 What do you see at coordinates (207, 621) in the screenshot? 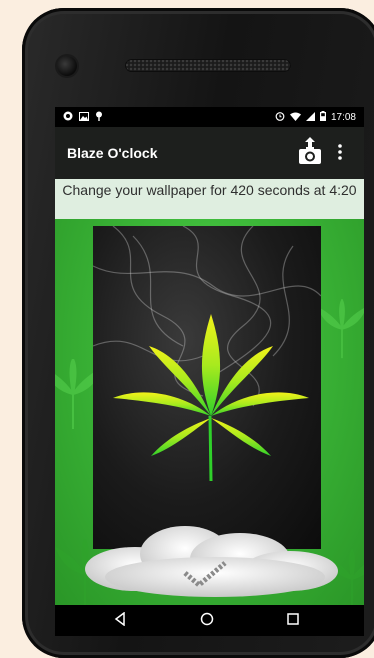
I see `home-icon` at bounding box center [207, 621].